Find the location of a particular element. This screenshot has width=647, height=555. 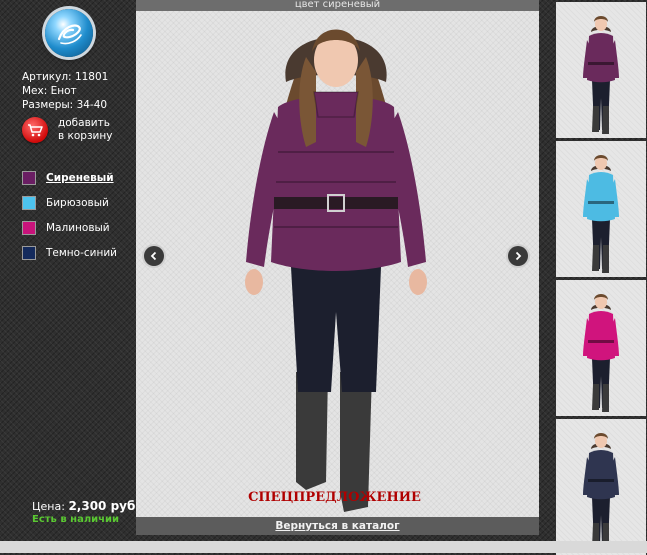

color-option: Темно-синий is located at coordinates (69, 252).